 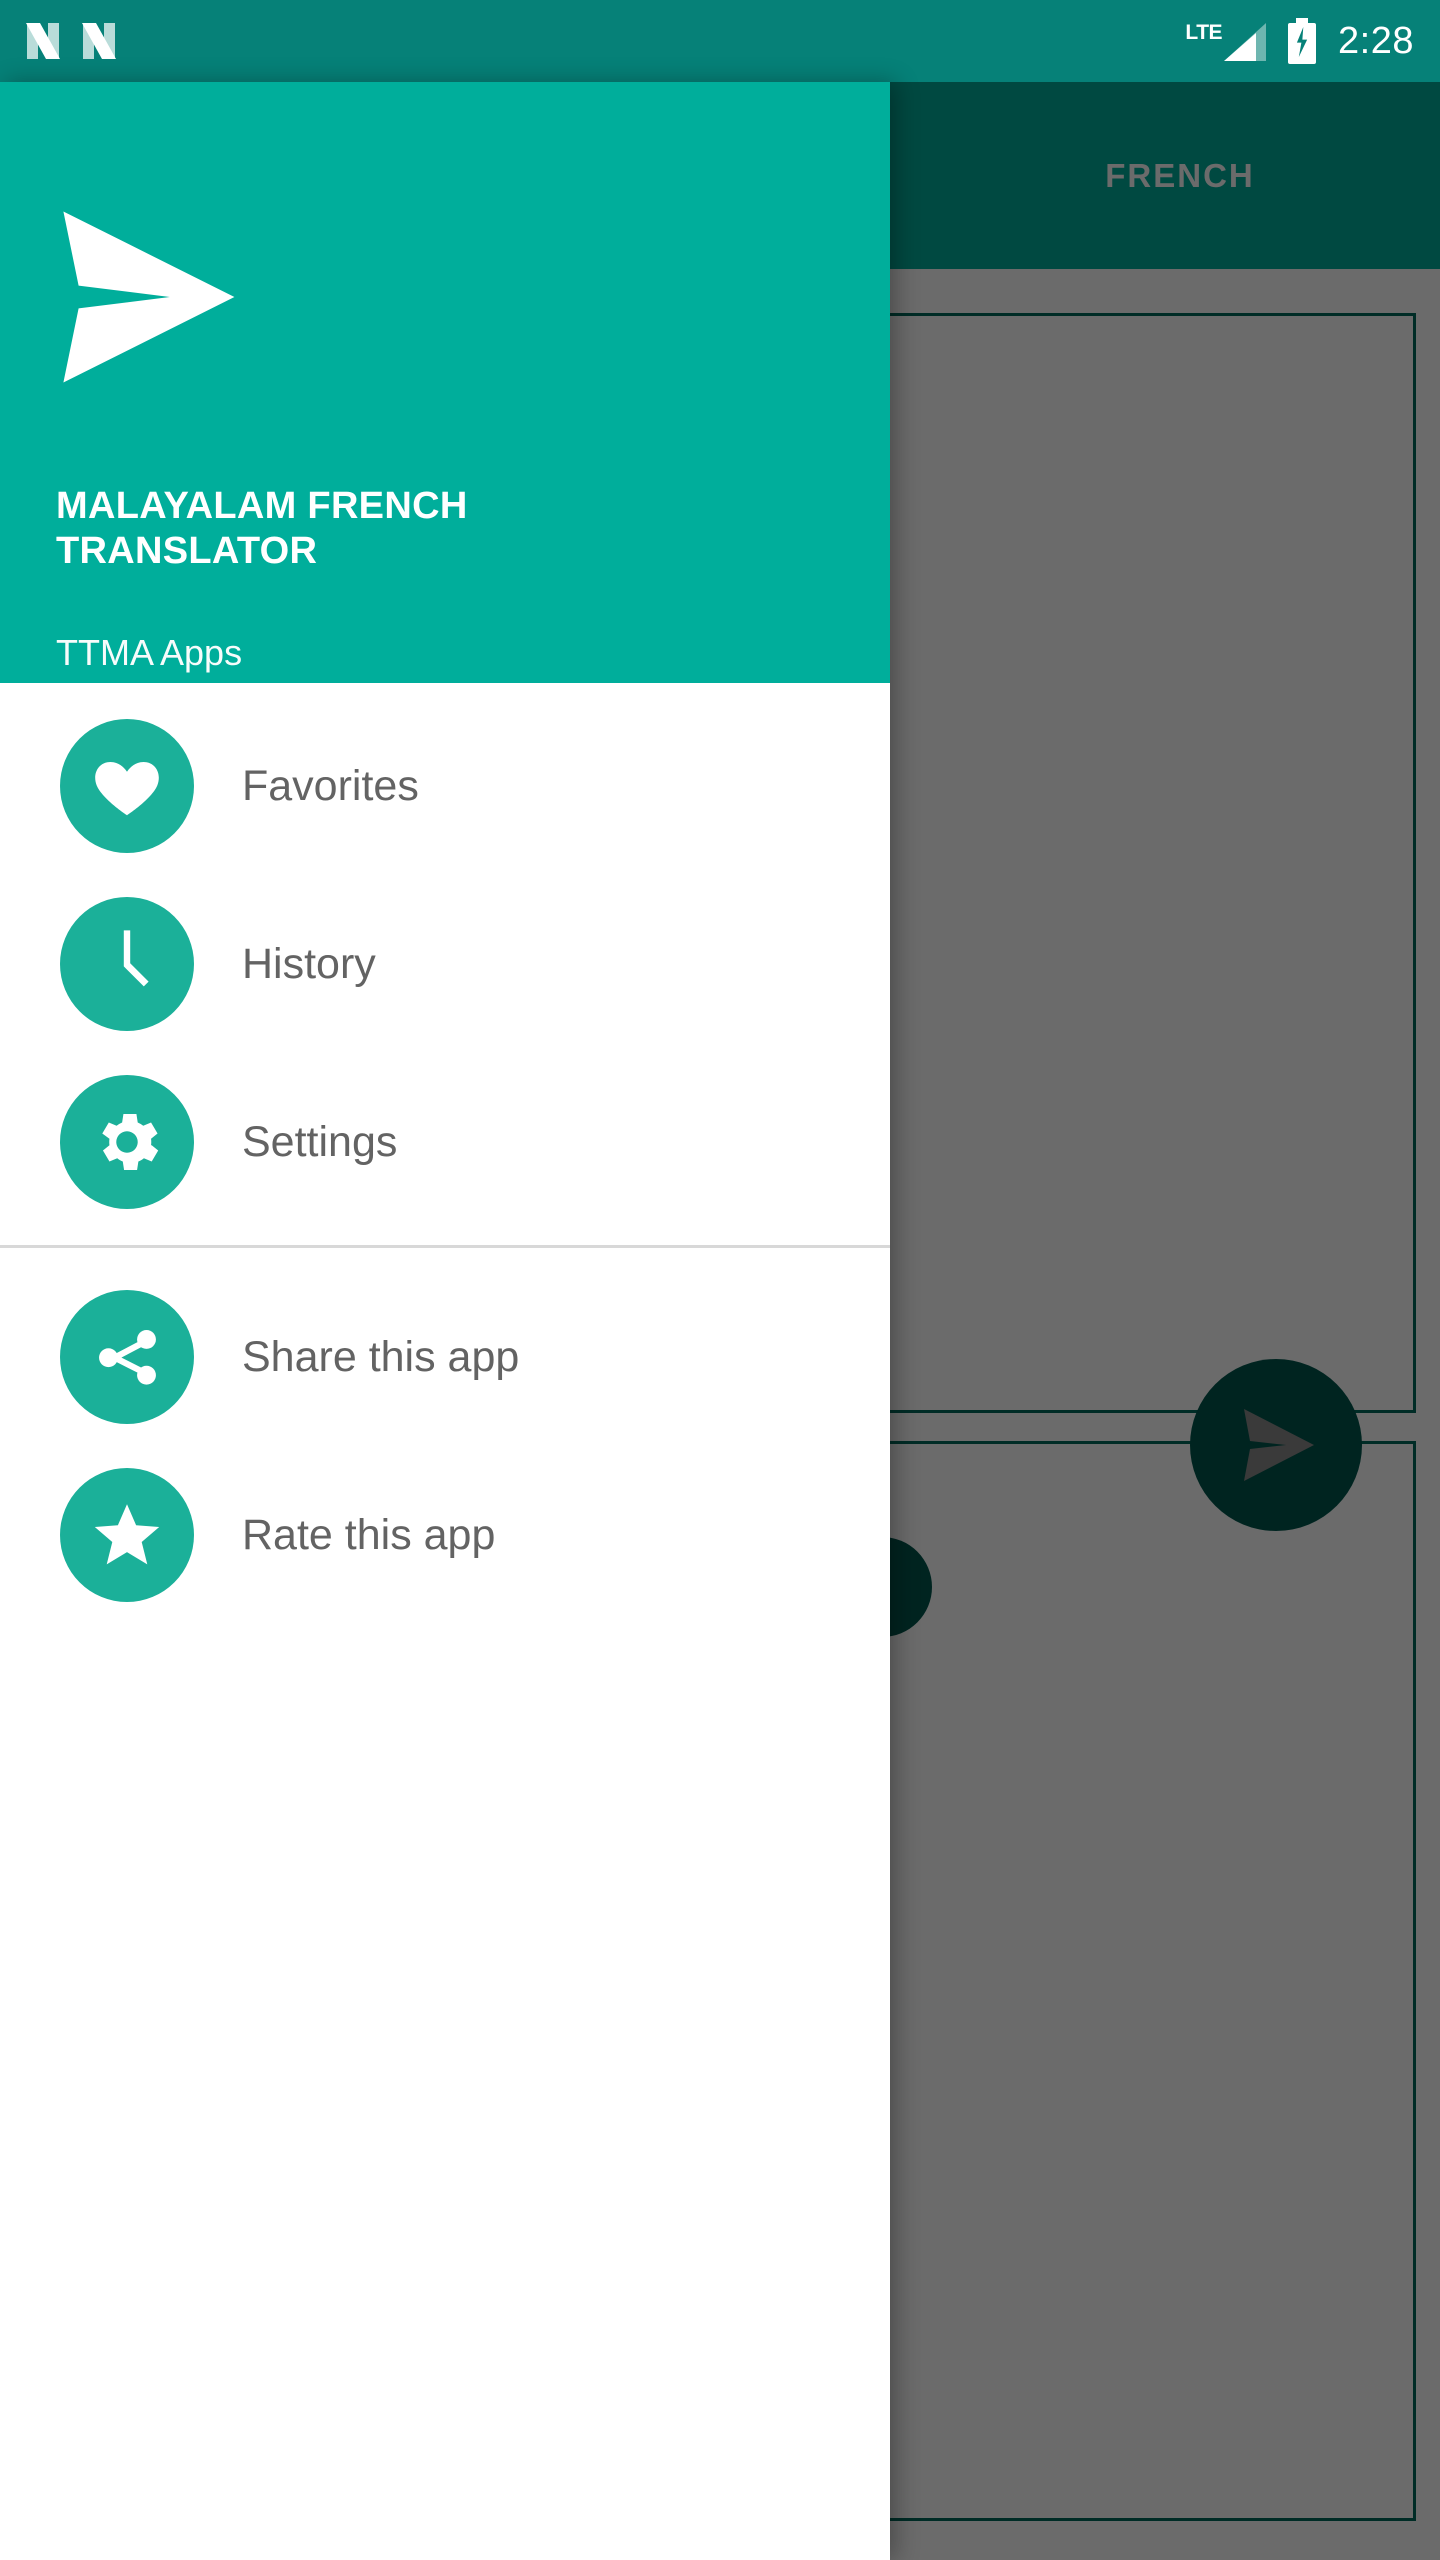 What do you see at coordinates (149, 652) in the screenshot?
I see `drawer-app-publisher: TTMA Apps` at bounding box center [149, 652].